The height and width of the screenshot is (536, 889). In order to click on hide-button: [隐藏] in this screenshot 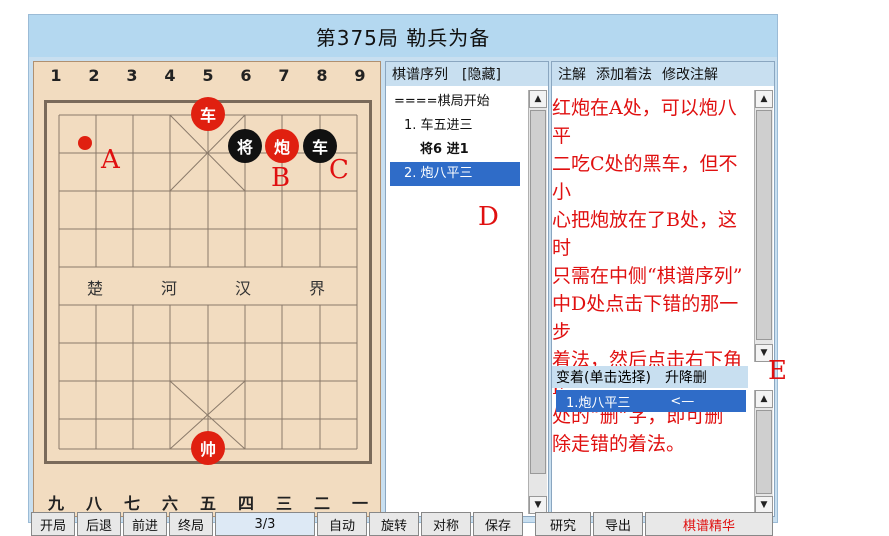, I will do `click(481, 74)`.